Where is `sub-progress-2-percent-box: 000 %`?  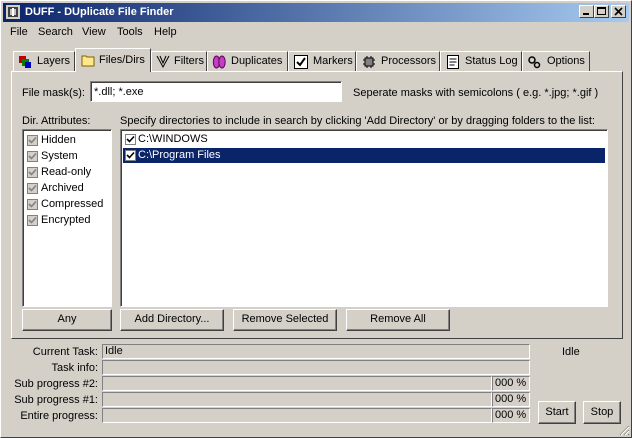 sub-progress-2-percent-box: 000 % is located at coordinates (511, 383).